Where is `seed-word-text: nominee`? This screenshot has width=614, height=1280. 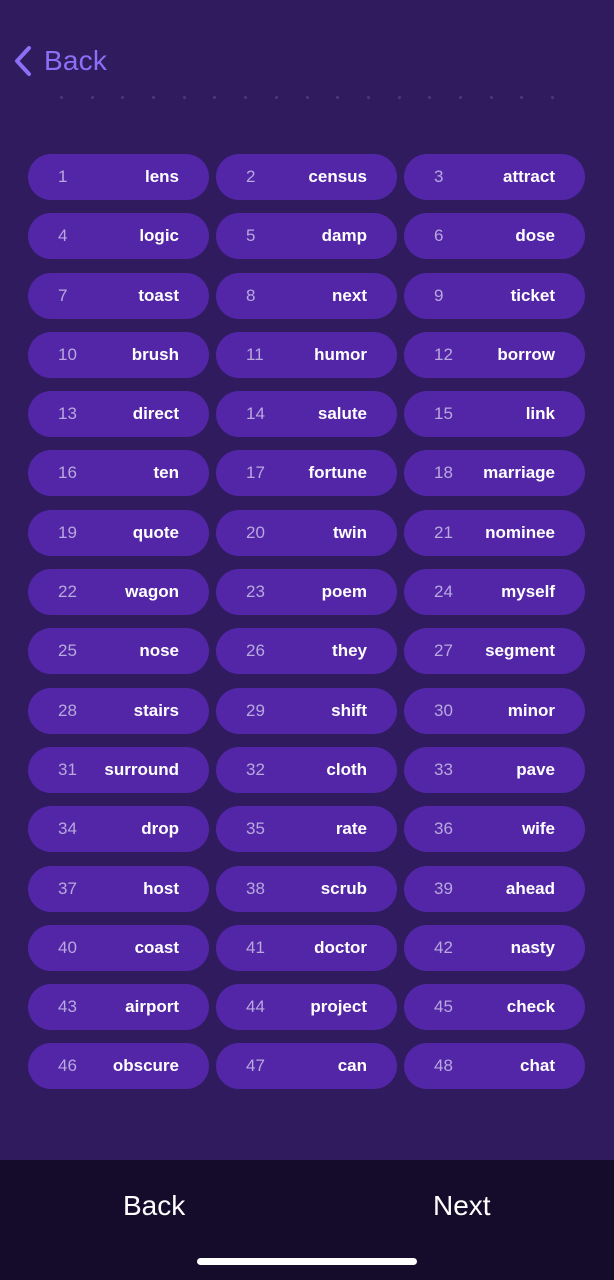
seed-word-text: nominee is located at coordinates (520, 532).